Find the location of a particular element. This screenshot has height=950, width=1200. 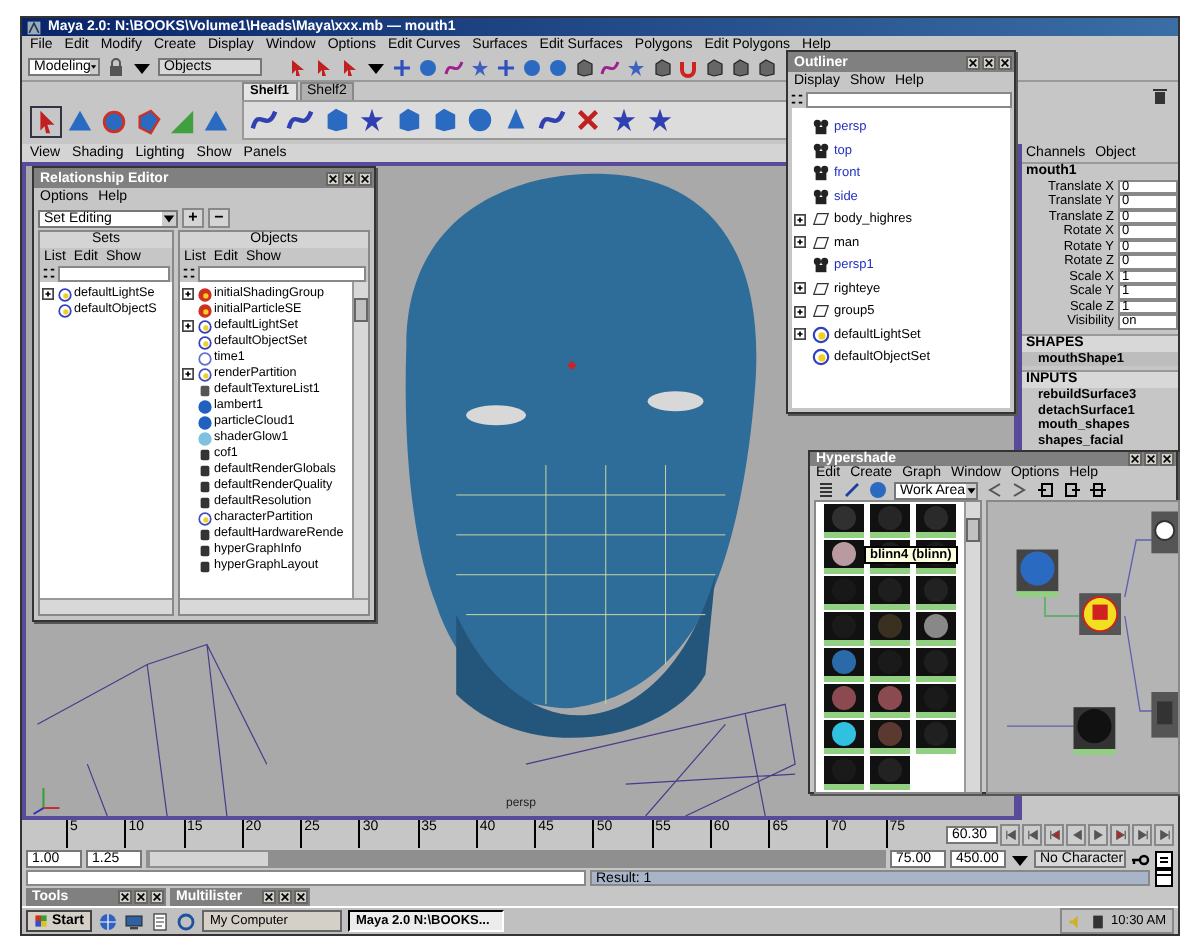

set-button: − is located at coordinates (219, 218).